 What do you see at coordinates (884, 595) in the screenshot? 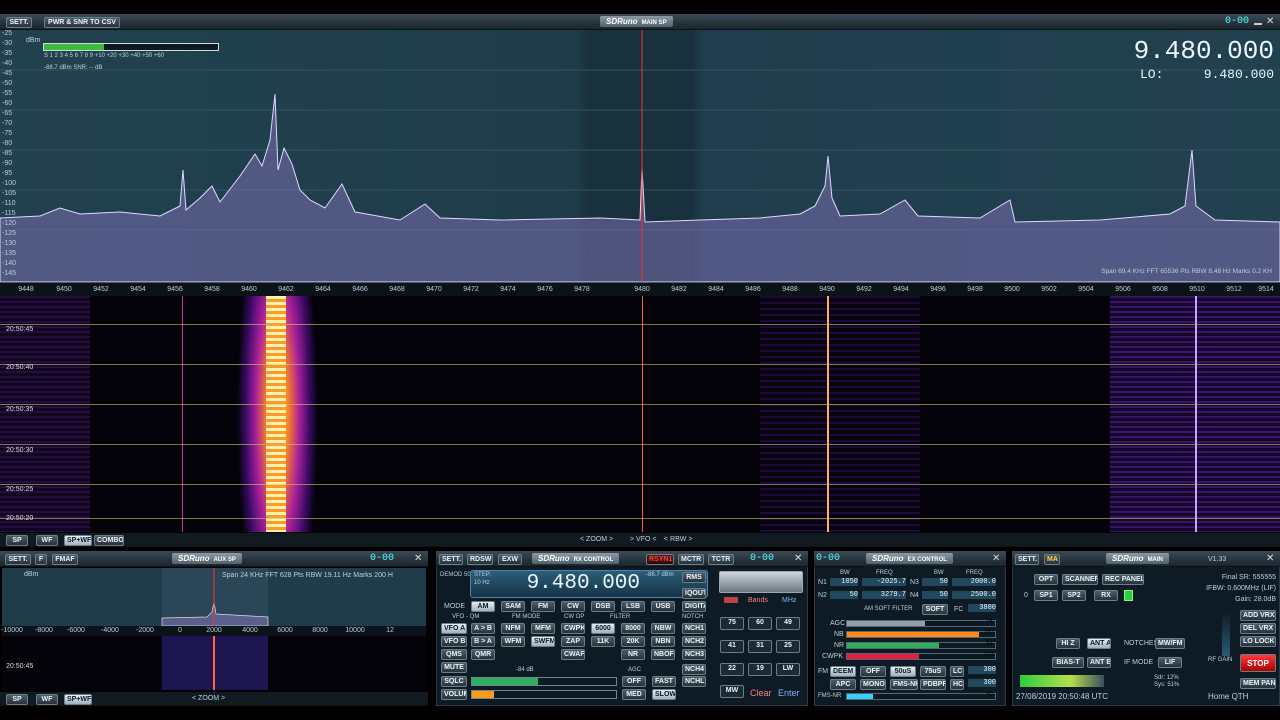
I see `n2-freq: 3279.7` at bounding box center [884, 595].